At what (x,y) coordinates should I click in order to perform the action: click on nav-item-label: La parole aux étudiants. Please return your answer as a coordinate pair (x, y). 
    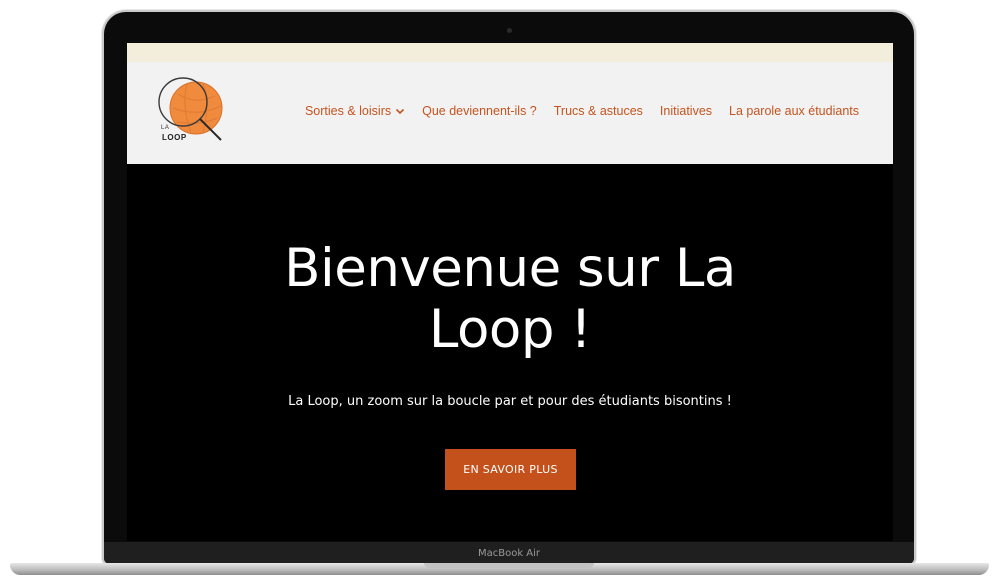
    Looking at the image, I should click on (794, 111).